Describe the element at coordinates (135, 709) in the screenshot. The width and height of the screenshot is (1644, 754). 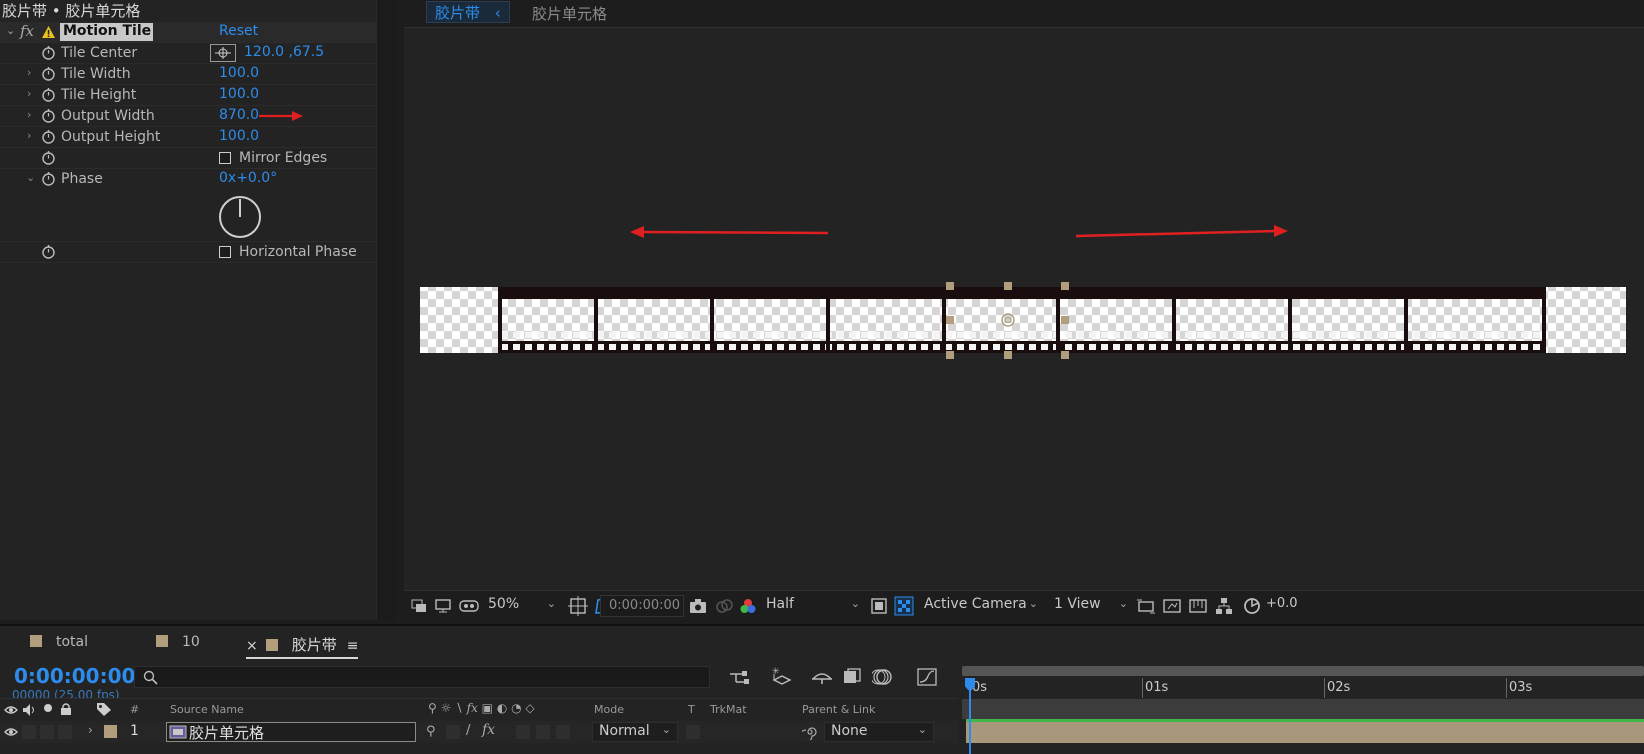
I see `column-number: #` at that location.